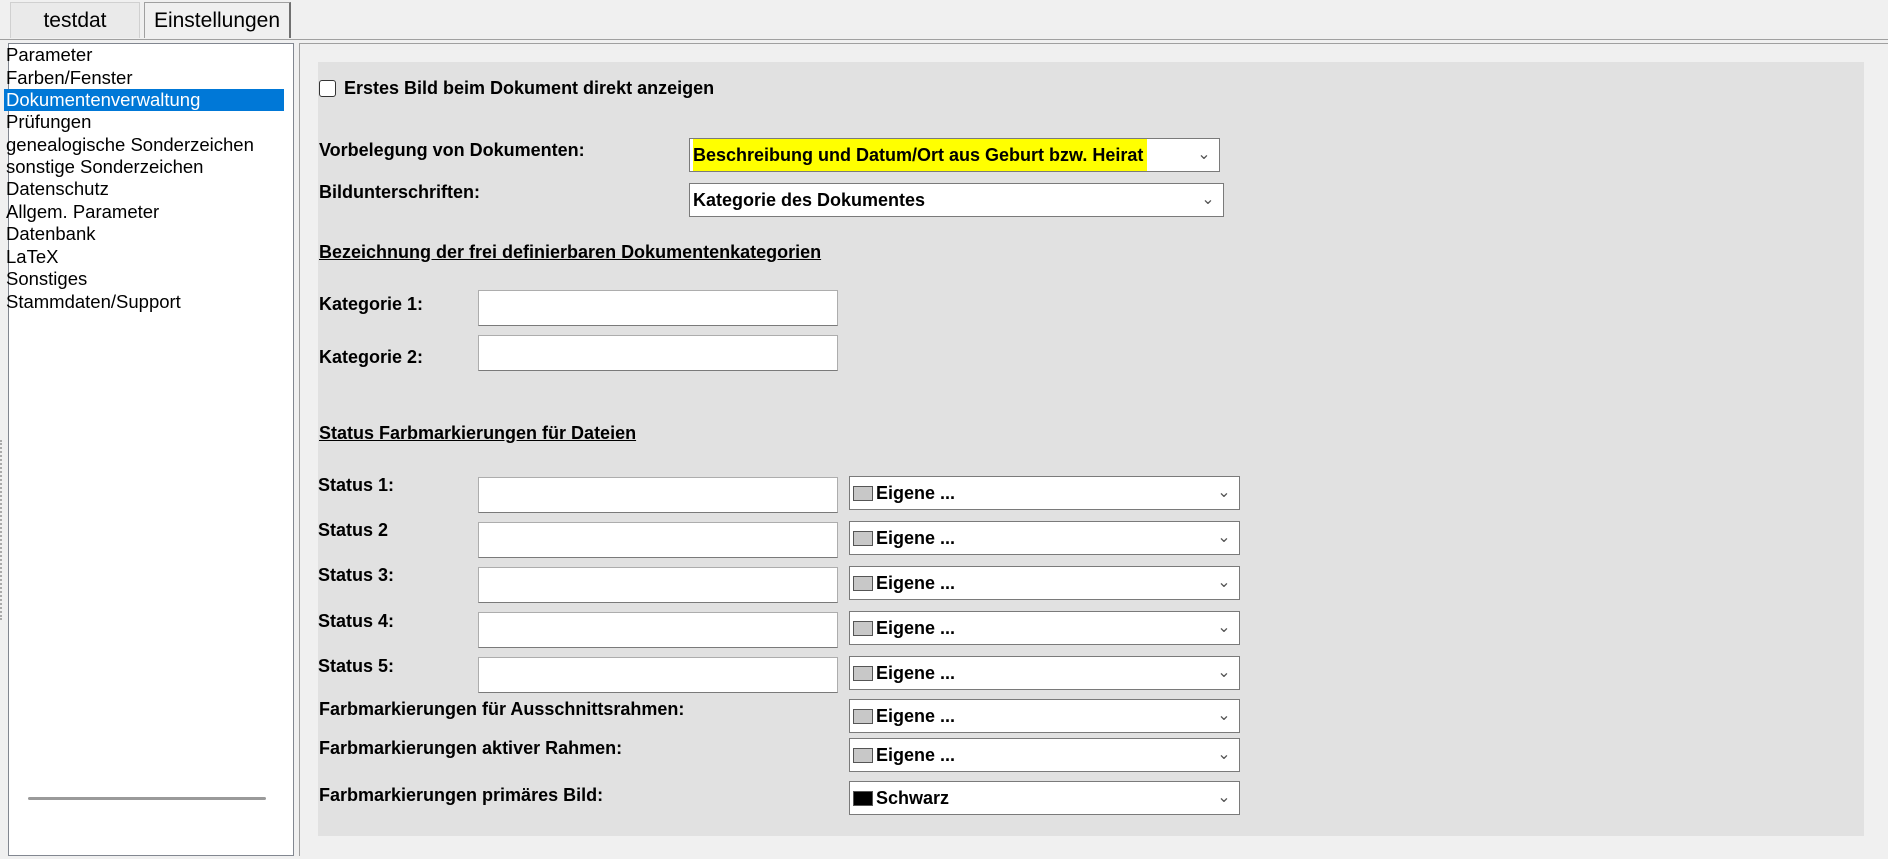  What do you see at coordinates (809, 200) in the screenshot?
I see `captions-select-value: Kategorie des Dokumentes` at bounding box center [809, 200].